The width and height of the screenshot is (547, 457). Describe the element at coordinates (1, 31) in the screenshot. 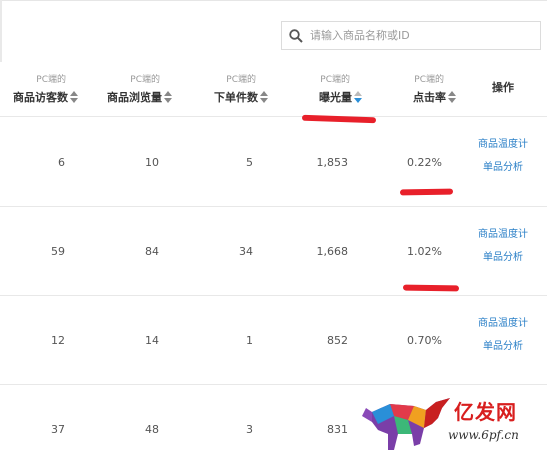

I see `left-border` at that location.